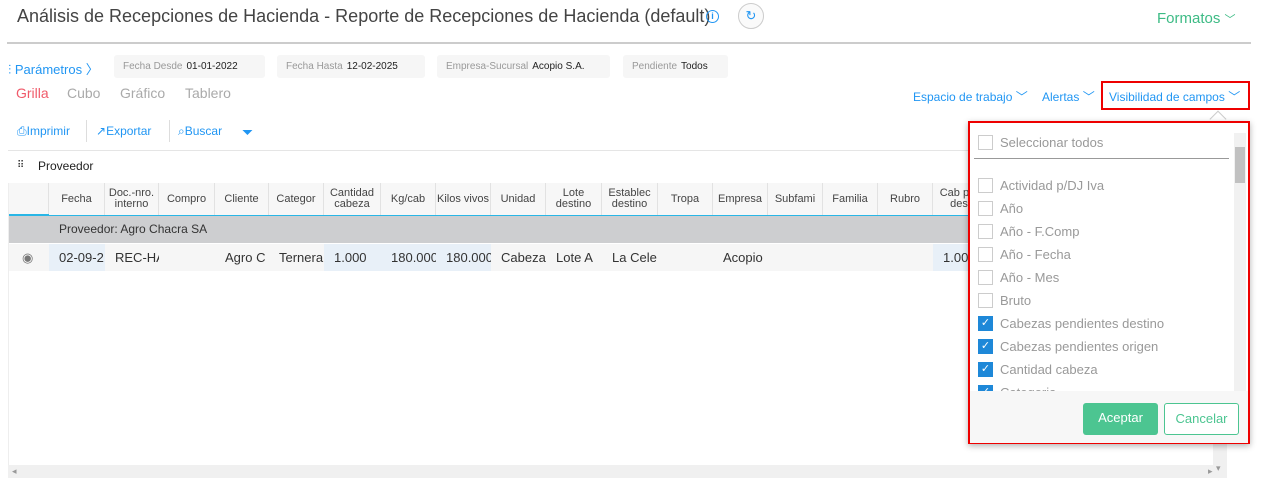 The image size is (1277, 486). What do you see at coordinates (518, 257) in the screenshot?
I see `table-cell: Cabeza` at bounding box center [518, 257].